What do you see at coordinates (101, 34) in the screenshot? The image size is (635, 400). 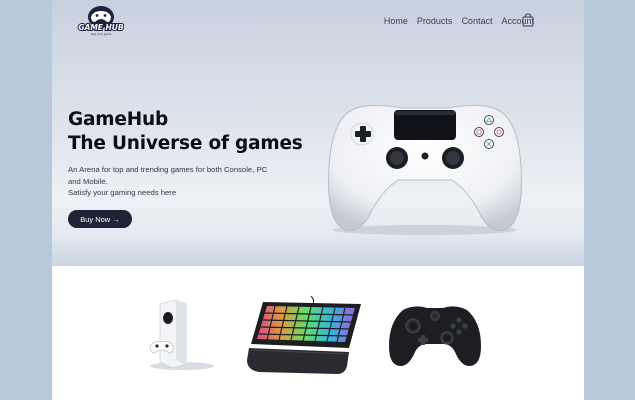 I see `logo-tagline: play your game` at bounding box center [101, 34].